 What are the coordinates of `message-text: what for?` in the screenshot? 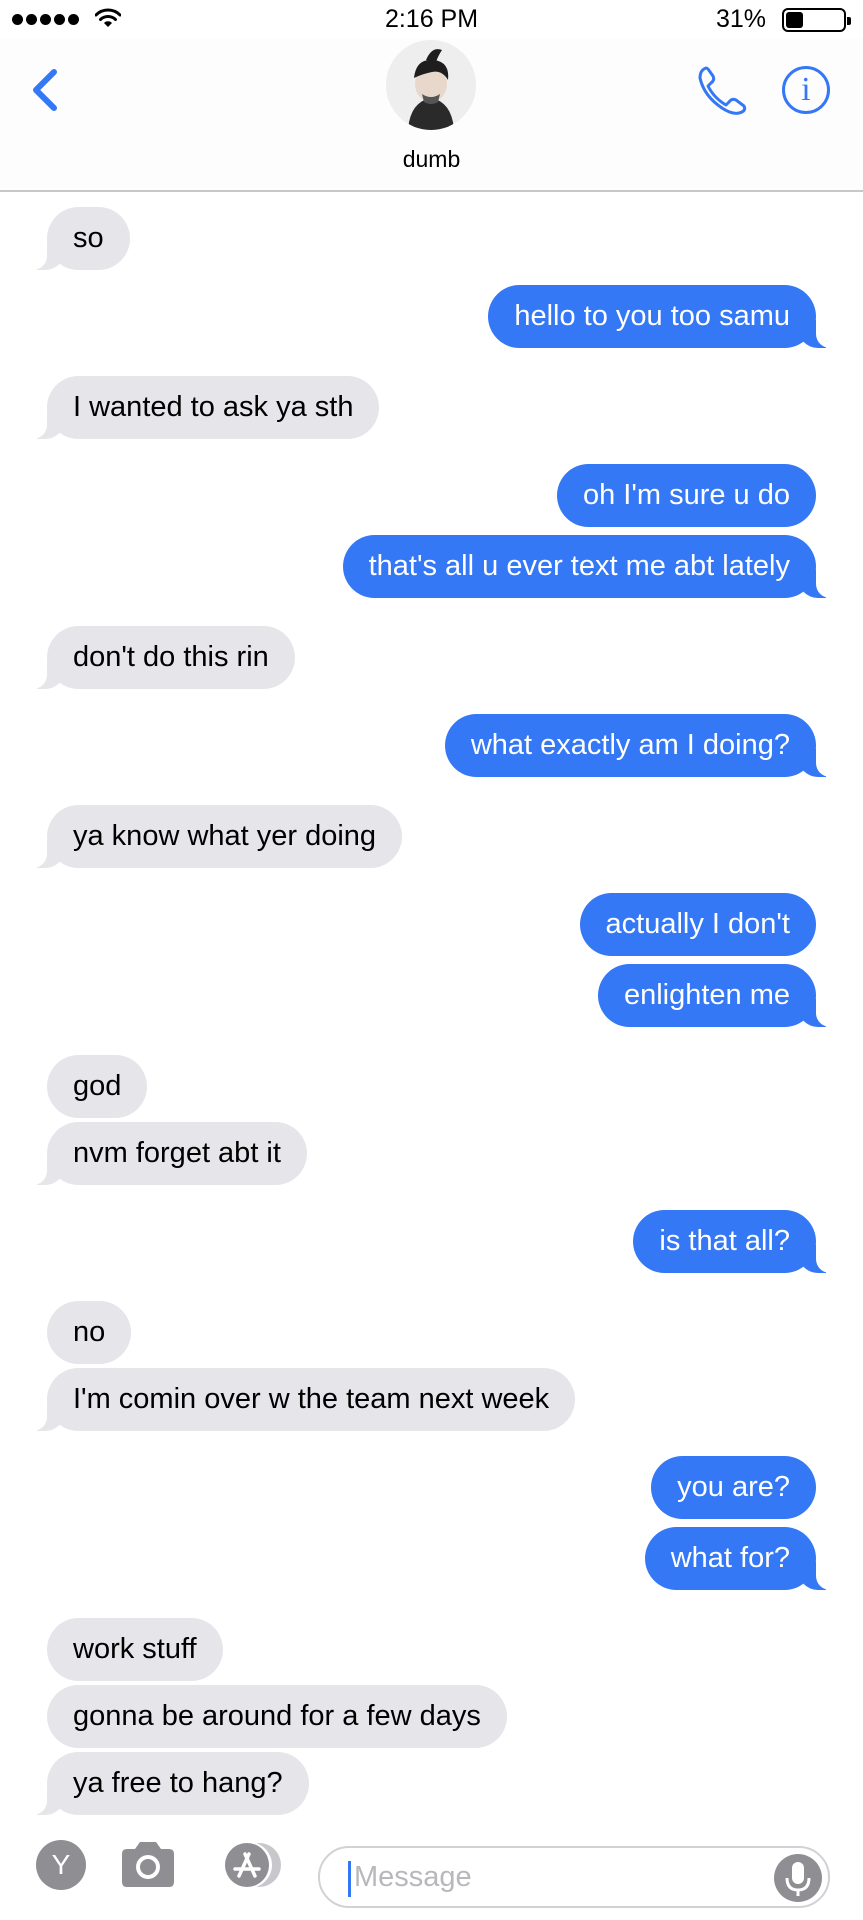 It's located at (741, 1558).